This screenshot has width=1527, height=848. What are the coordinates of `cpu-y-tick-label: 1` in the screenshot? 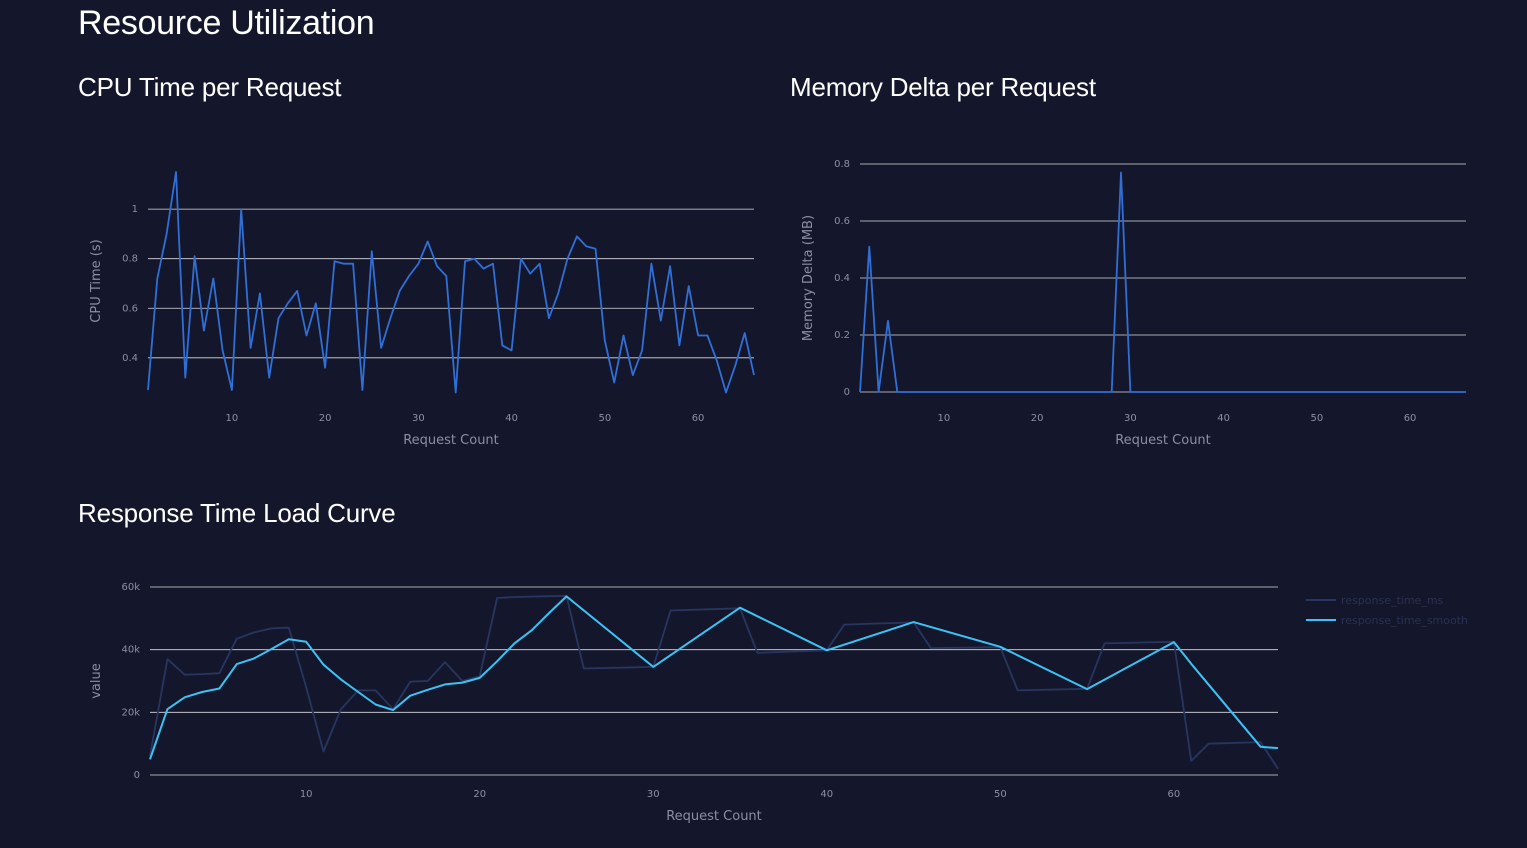 It's located at (135, 209).